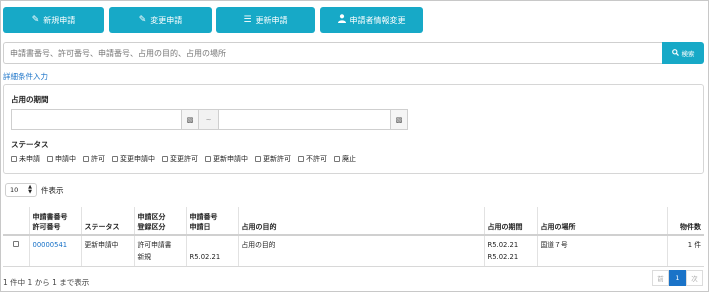 This screenshot has height=292, width=709. What do you see at coordinates (341, 20) in the screenshot?
I see `user-icon` at bounding box center [341, 20].